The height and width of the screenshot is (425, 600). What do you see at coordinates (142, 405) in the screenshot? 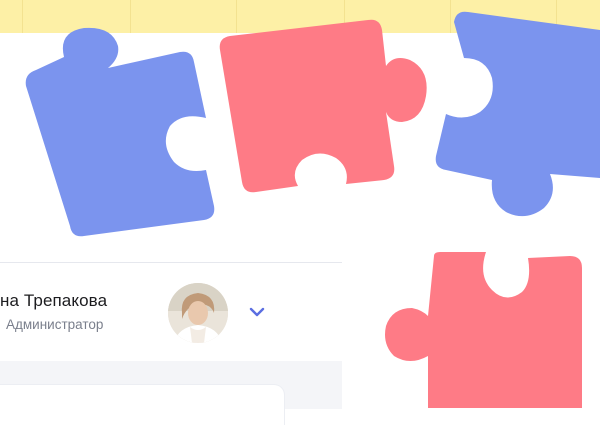
I see `content-card` at bounding box center [142, 405].